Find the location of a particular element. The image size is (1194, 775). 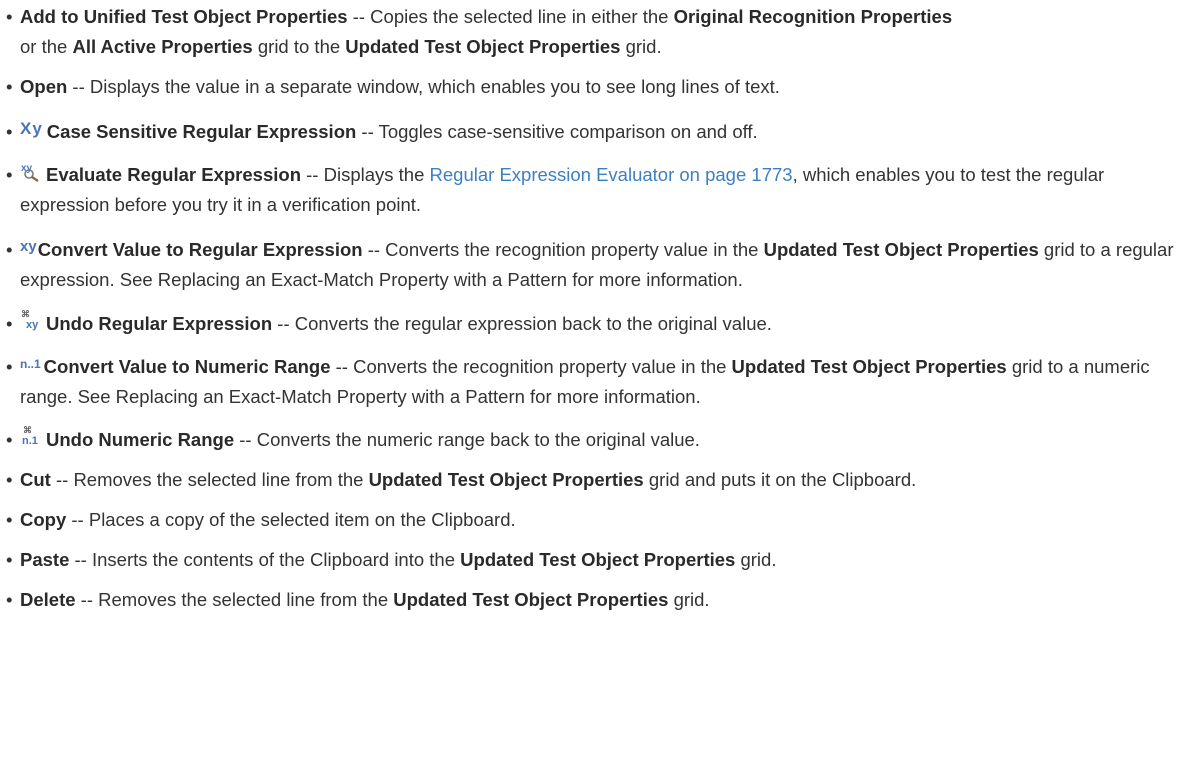

item-text: or the is located at coordinates (46, 46).